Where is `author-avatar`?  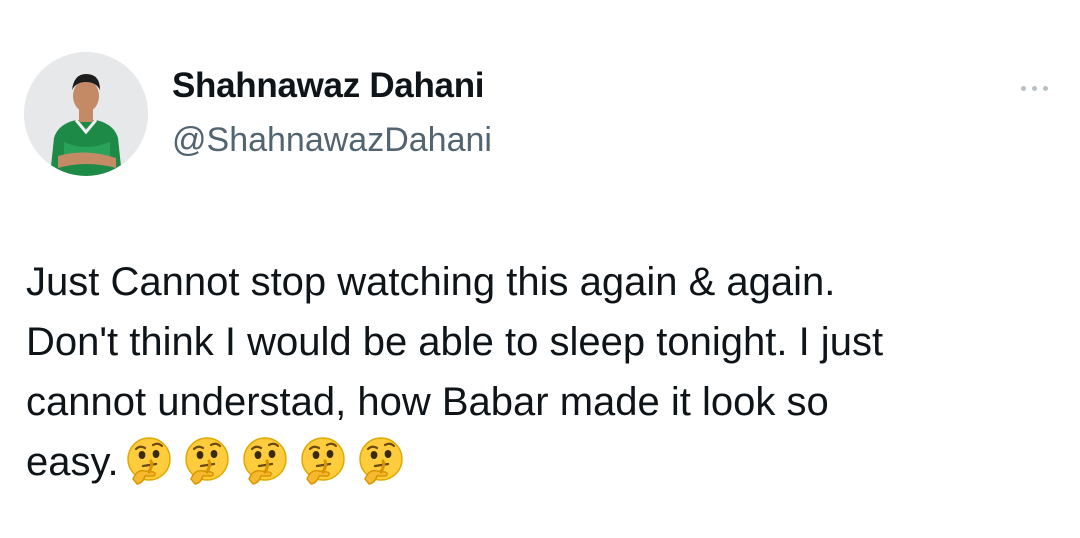 author-avatar is located at coordinates (86, 114).